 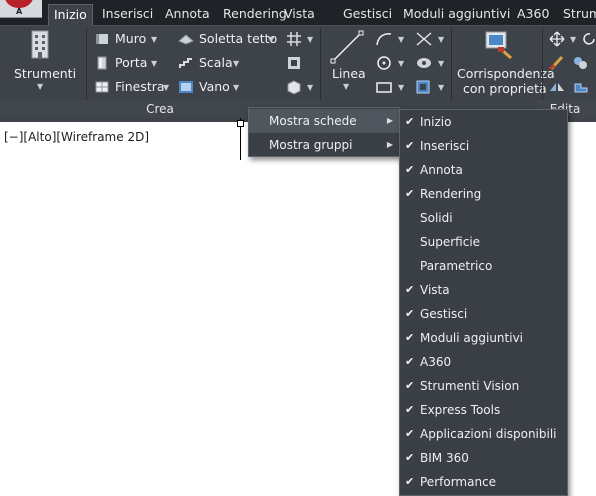 I want to click on tab-gestisci: Gestisci, so click(x=367, y=15).